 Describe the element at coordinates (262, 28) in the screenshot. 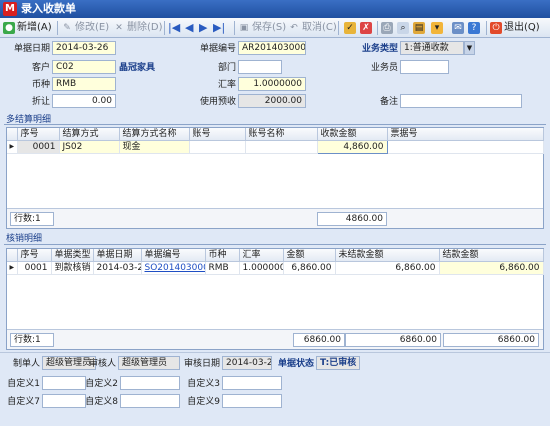

I see `save-button: ▣ 保存(S)` at that location.